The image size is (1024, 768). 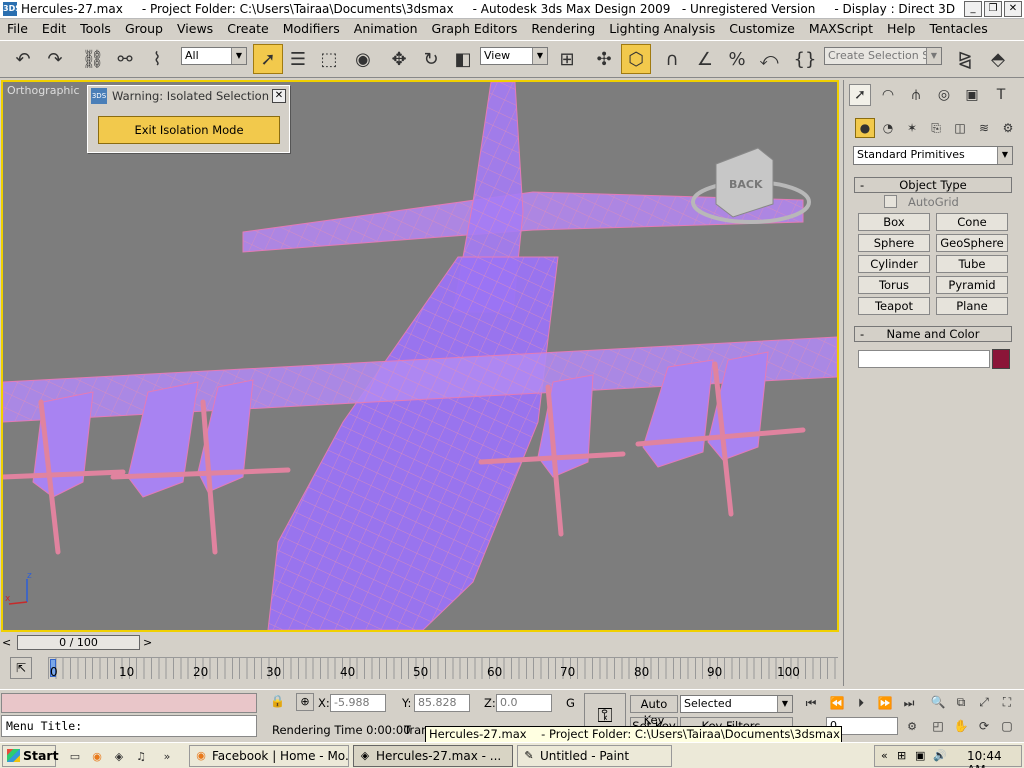 I want to click on move-icon: ✥, so click(x=399, y=59).